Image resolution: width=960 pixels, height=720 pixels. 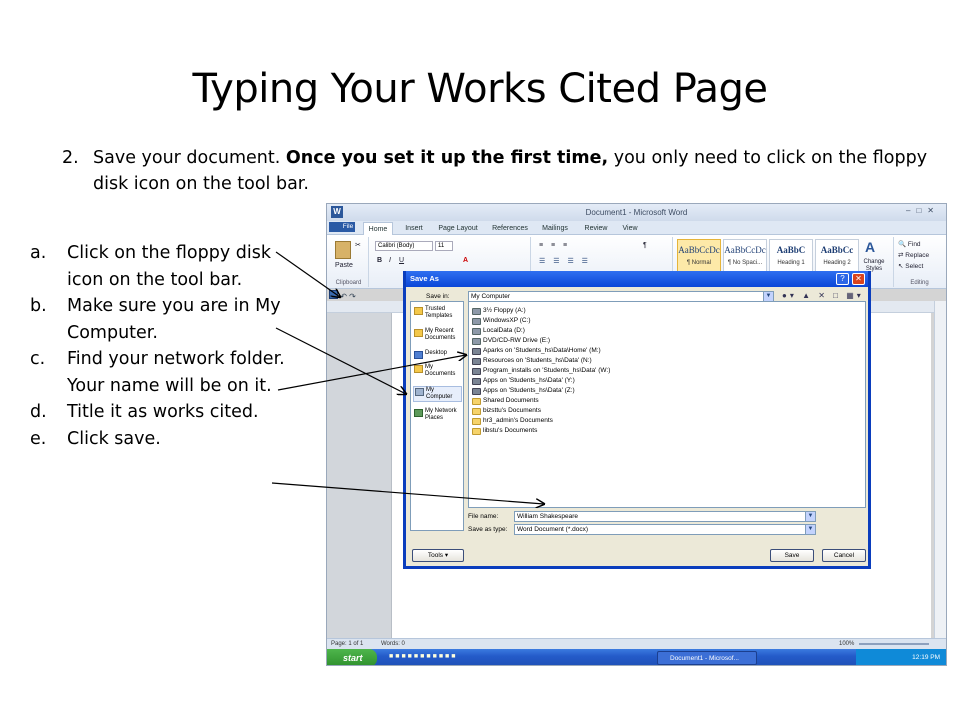 What do you see at coordinates (636, 643) in the screenshot?
I see `status-bar: Page: 1 of 1 Words: 0 100%` at bounding box center [636, 643].